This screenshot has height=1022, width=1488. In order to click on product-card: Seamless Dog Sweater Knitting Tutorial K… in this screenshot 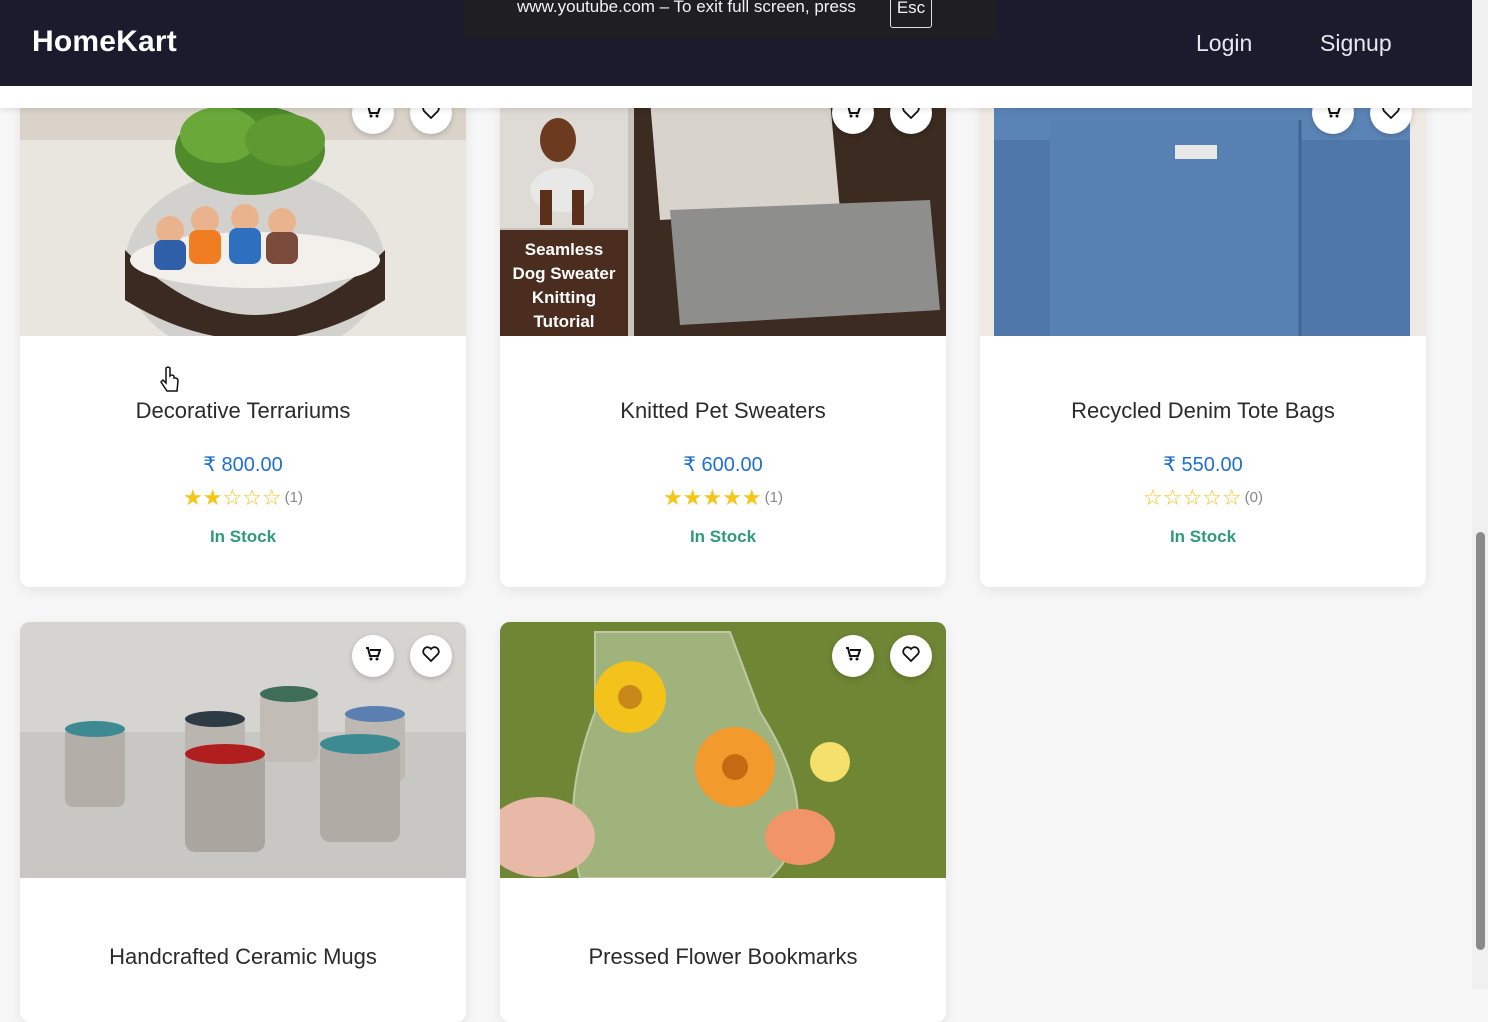, I will do `click(723, 333)`.